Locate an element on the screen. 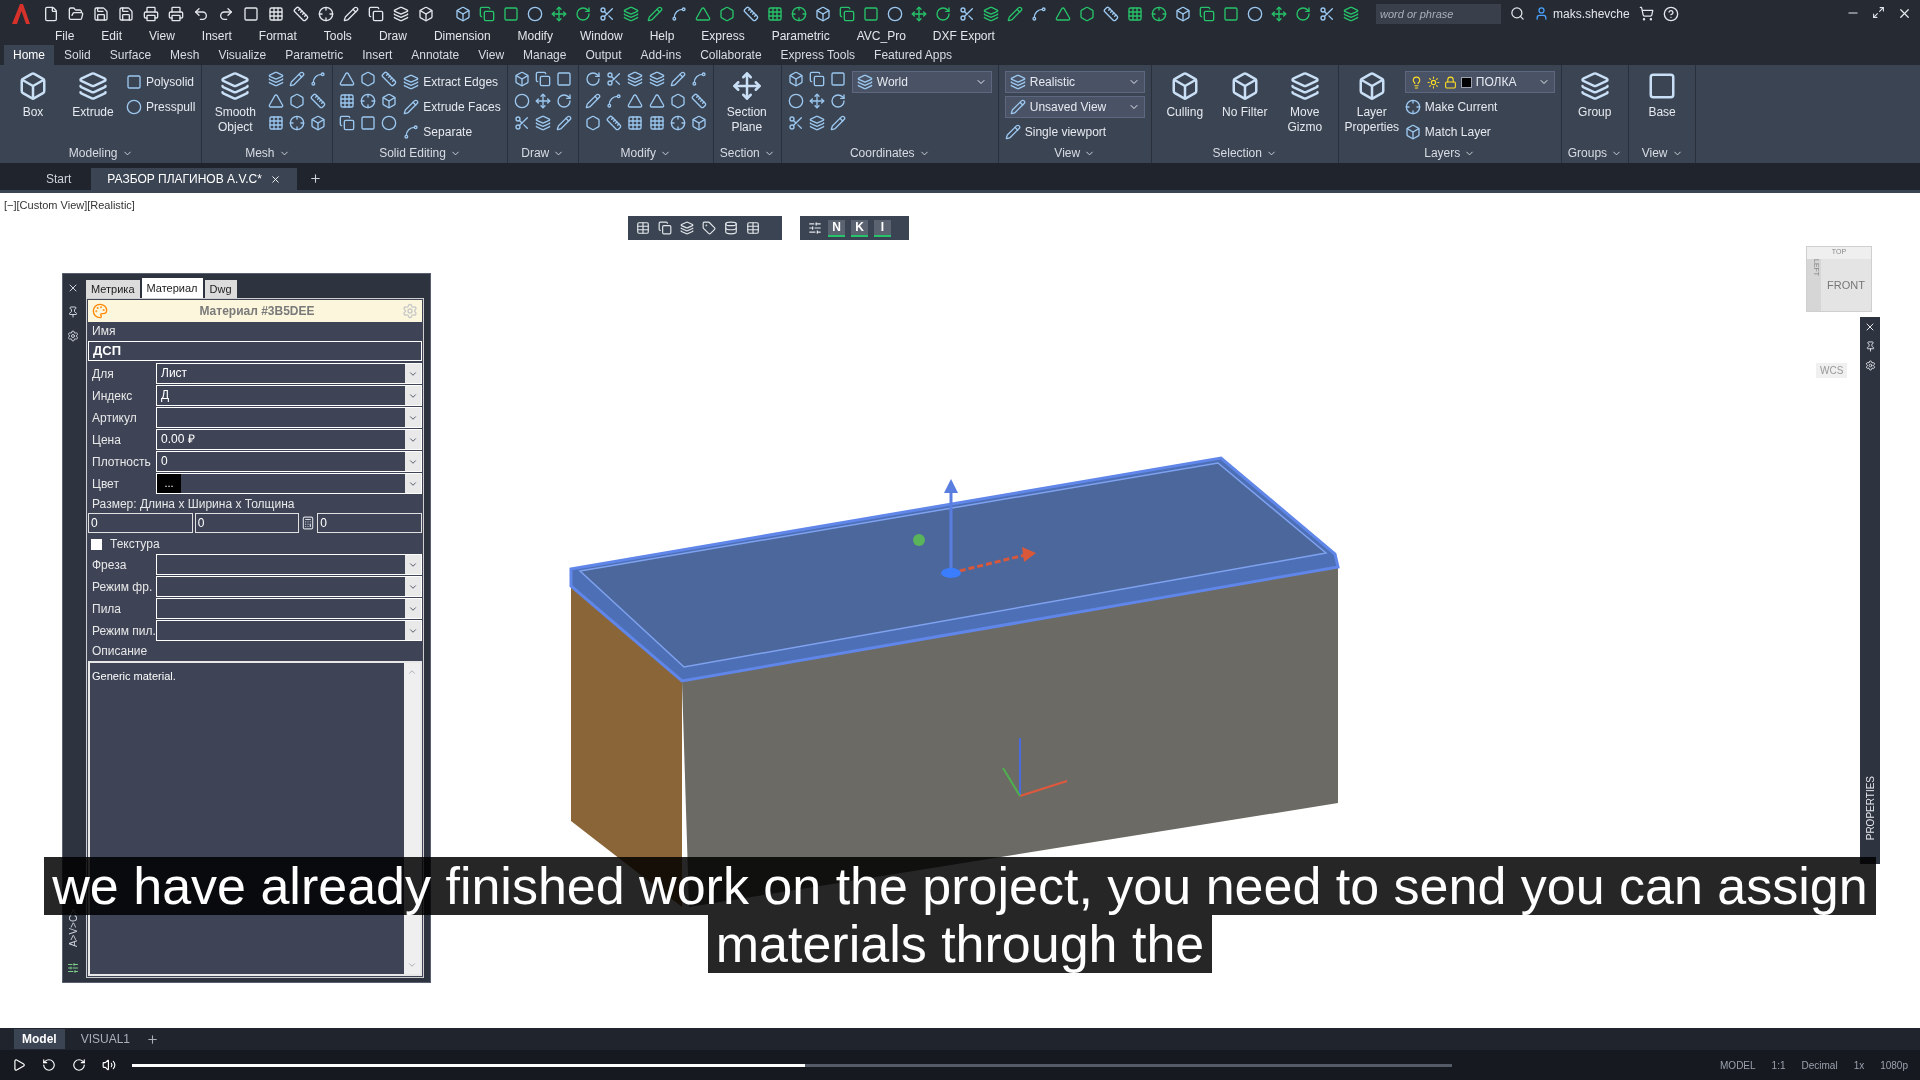  ribbon-small-button: Polysolid is located at coordinates (161, 82).